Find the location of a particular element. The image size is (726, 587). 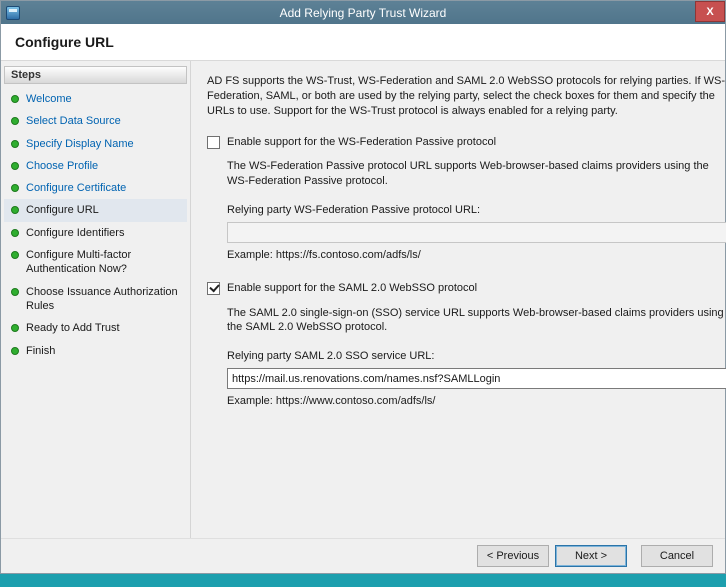

footer-bar: < Previous Next > Cancel is located at coordinates (363, 555).